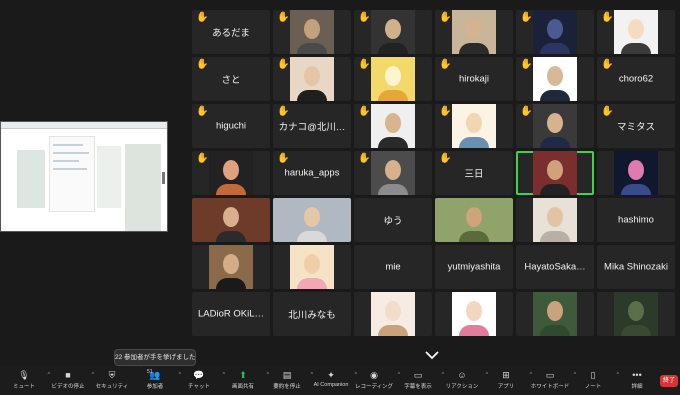 The height and width of the screenshot is (395, 680). What do you see at coordinates (155, 357) in the screenshot?
I see `raised-hands-notice: 22 参加者が手を挙げました` at bounding box center [155, 357].